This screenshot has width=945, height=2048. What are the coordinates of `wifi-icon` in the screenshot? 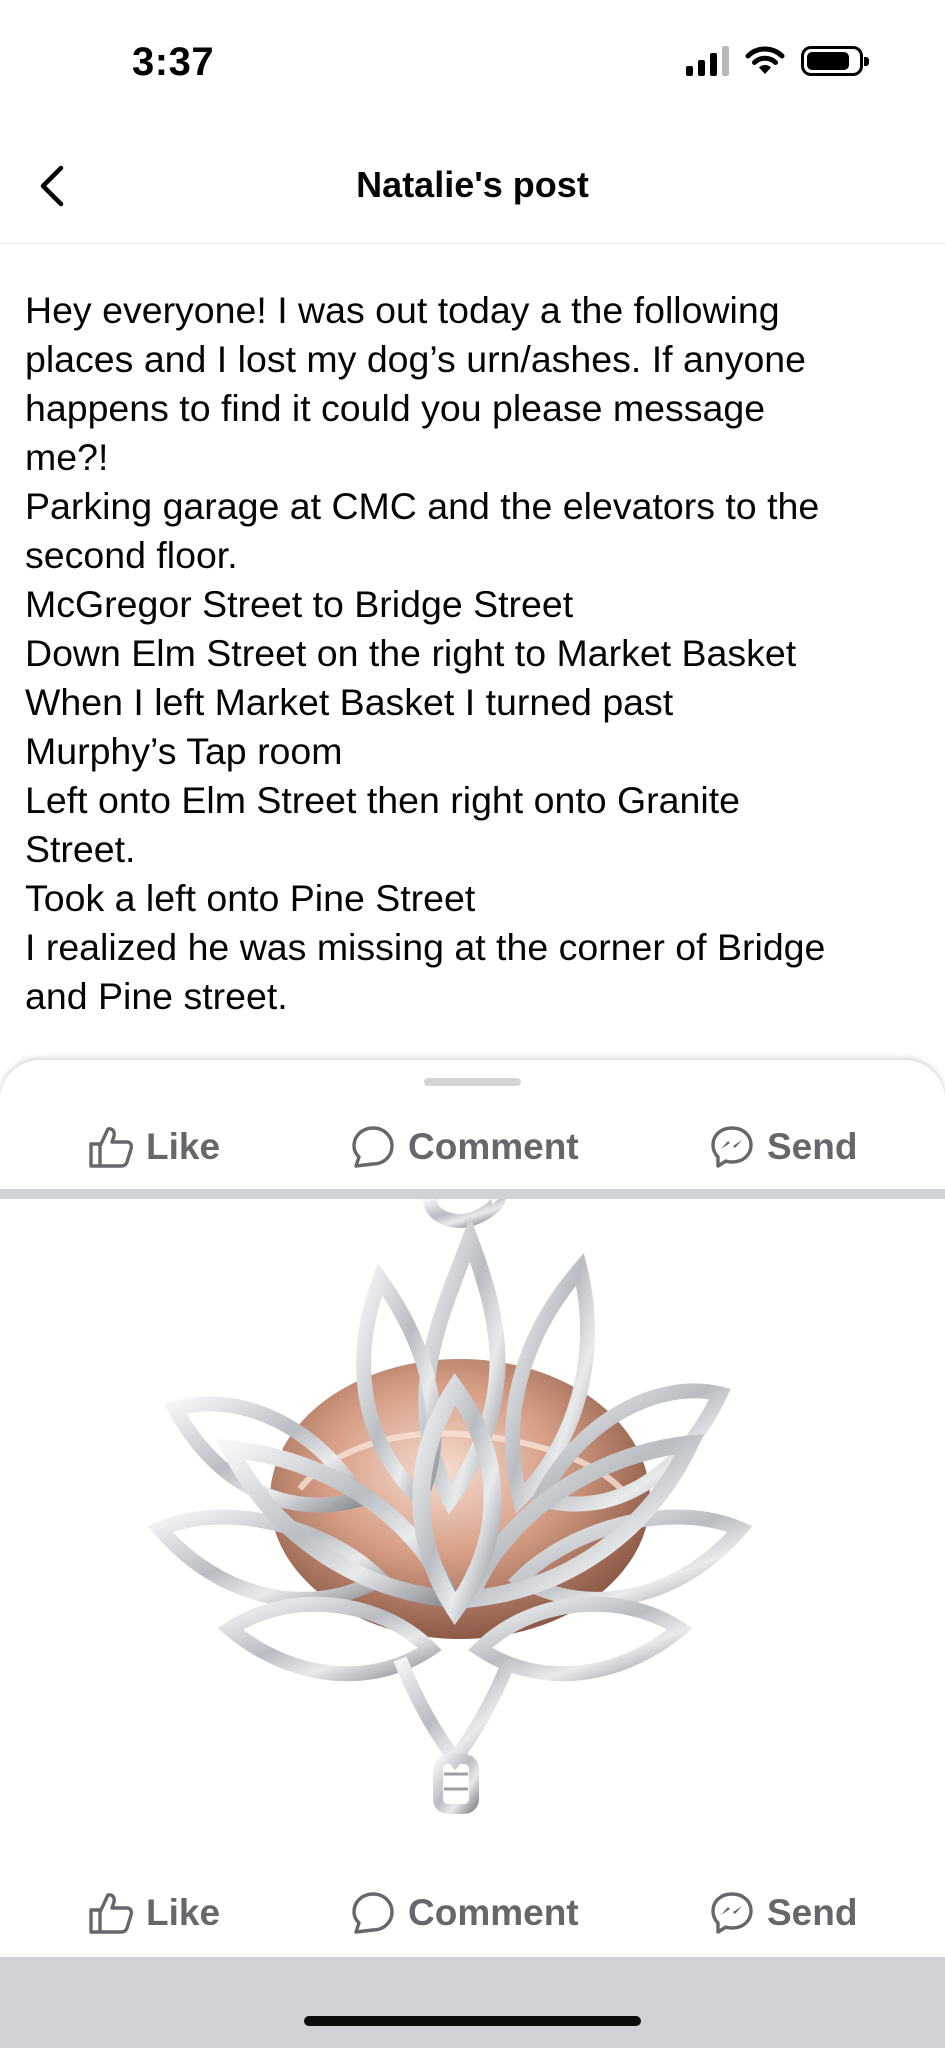 It's located at (765, 60).